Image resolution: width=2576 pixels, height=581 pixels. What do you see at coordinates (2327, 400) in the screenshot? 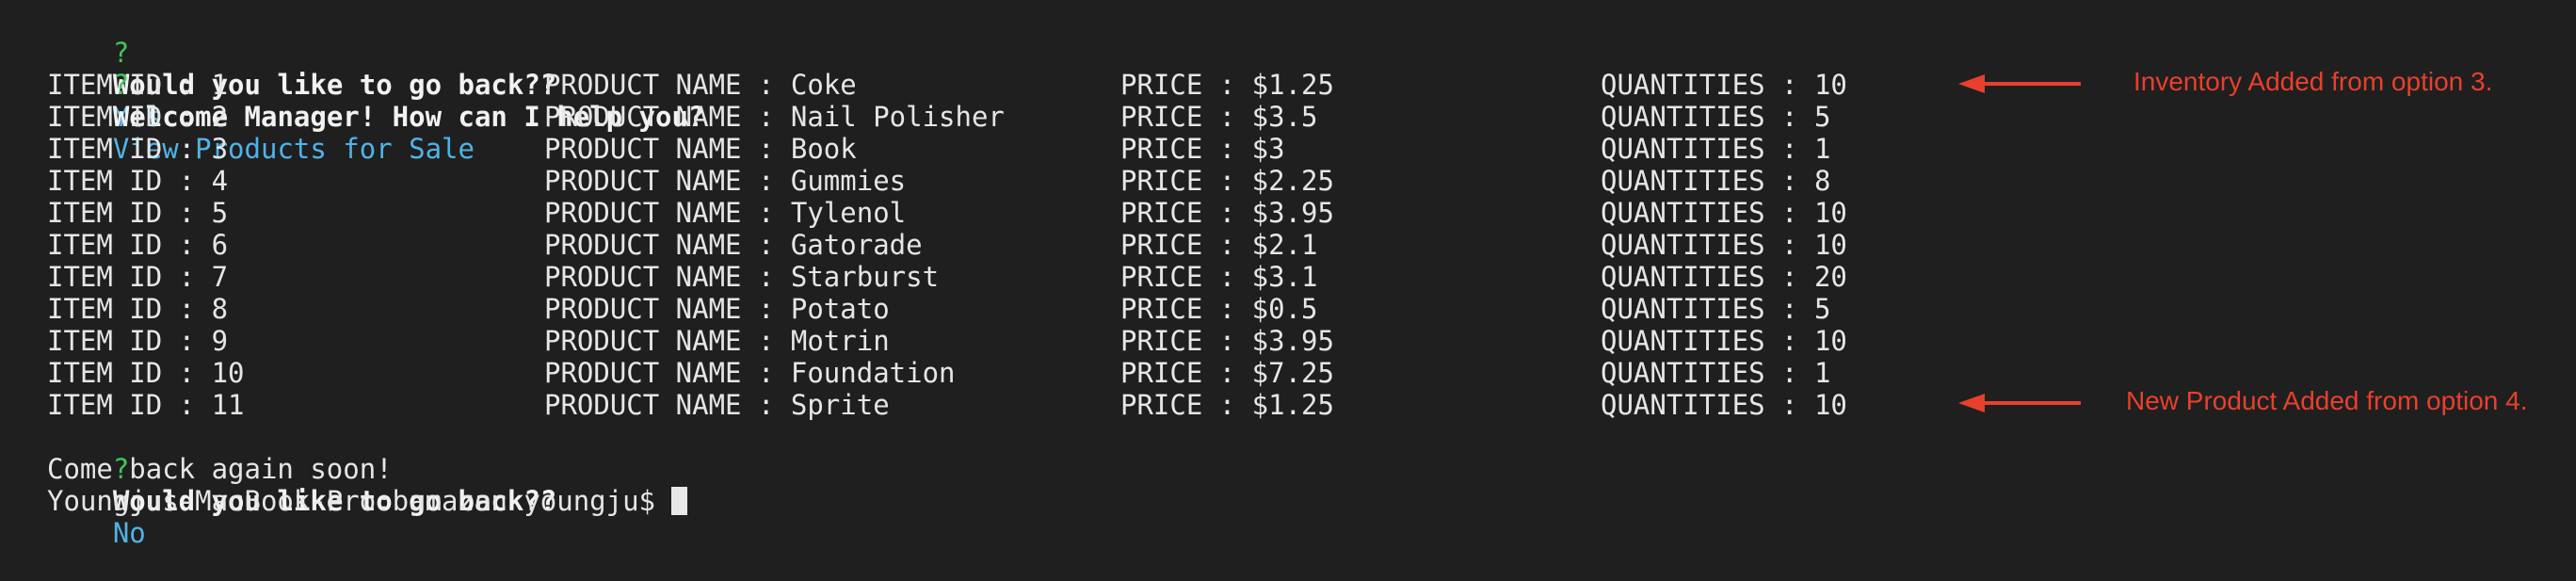
I see `annotation-text: New Product Added from option 4.` at bounding box center [2327, 400].